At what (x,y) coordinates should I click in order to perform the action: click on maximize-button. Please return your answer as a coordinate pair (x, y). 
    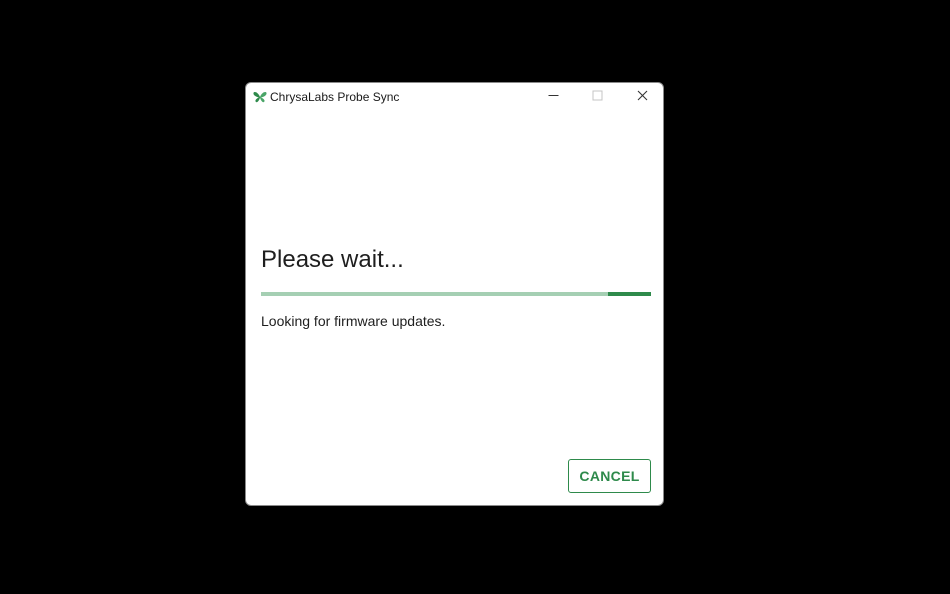
    Looking at the image, I should click on (597, 97).